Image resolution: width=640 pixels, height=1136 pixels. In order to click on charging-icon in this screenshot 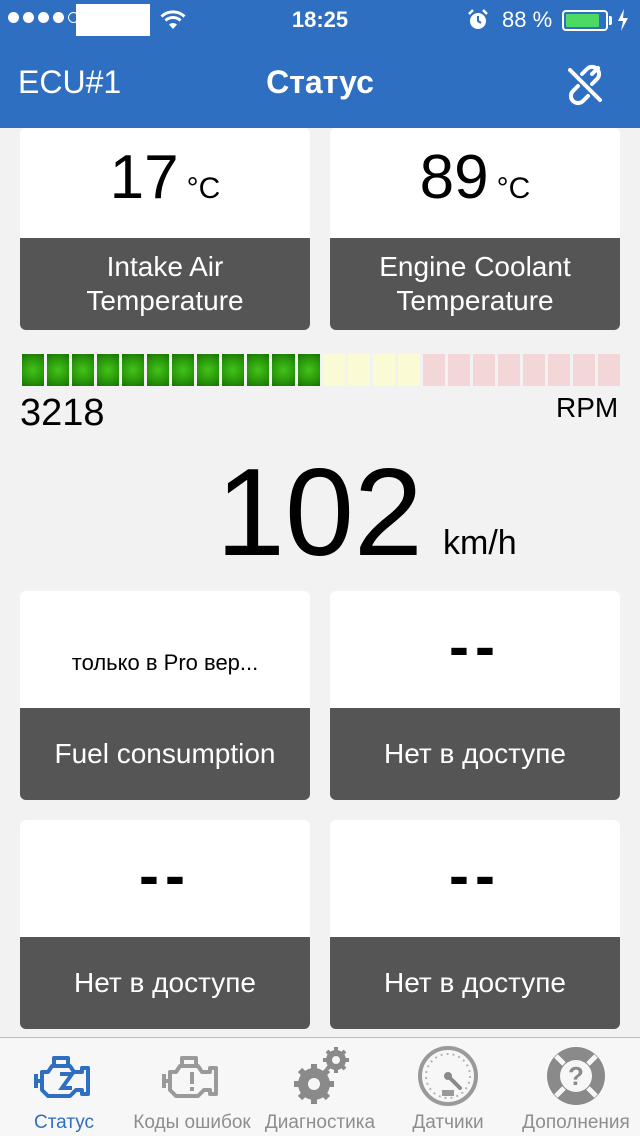, I will do `click(623, 20)`.